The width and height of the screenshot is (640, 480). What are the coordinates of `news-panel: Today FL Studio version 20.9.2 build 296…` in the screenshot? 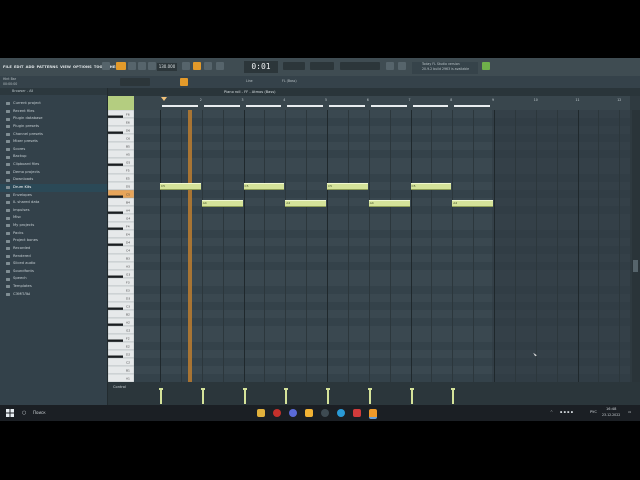 It's located at (445, 68).